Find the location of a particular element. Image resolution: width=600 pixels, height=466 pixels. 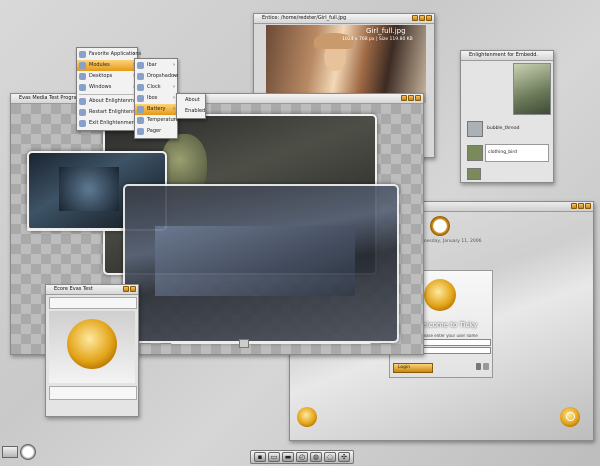

menu-item-about-enlightenment: About Enlightenment is located at coordinates (109, 101).